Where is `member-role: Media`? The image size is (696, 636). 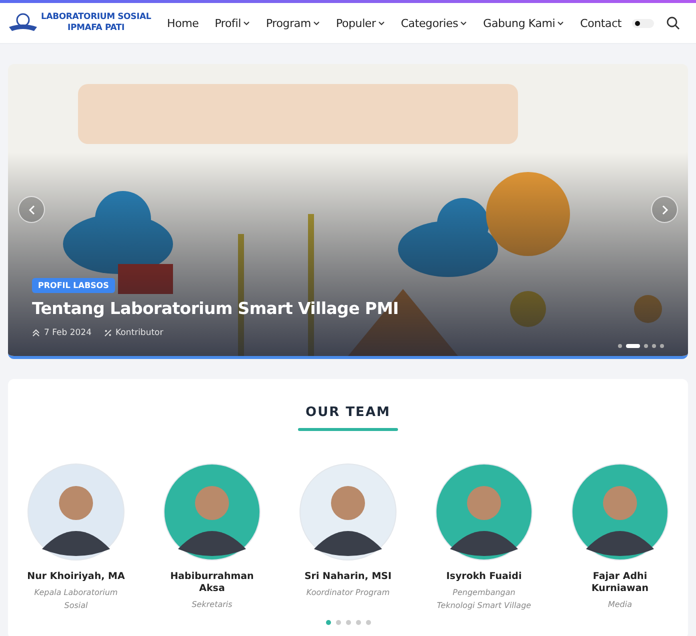
member-role: Media is located at coordinates (620, 605).